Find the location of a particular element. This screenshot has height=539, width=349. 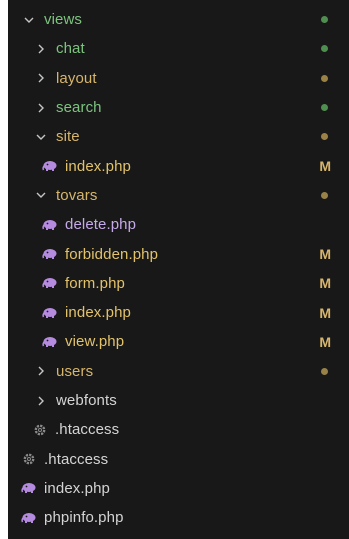

tree-item-label: users is located at coordinates (75, 371).